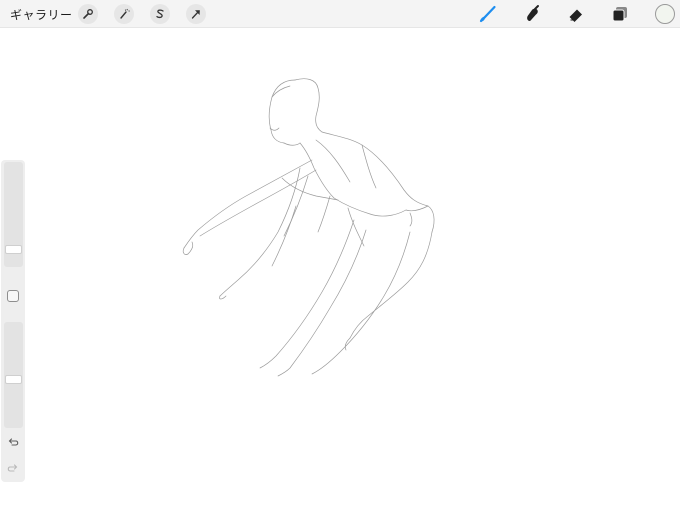  I want to click on transform-button, so click(196, 14).